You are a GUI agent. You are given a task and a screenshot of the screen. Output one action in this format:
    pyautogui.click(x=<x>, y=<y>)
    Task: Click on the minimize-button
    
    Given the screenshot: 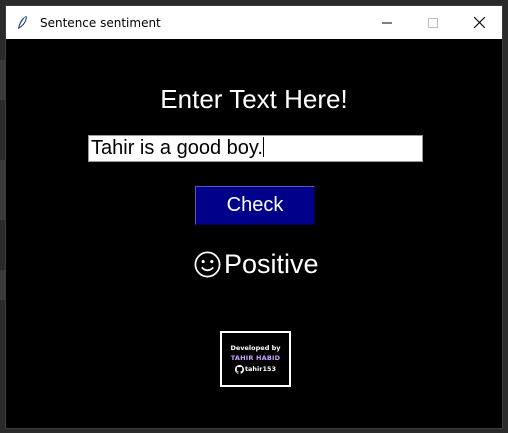 What is the action you would take?
    pyautogui.click(x=387, y=22)
    